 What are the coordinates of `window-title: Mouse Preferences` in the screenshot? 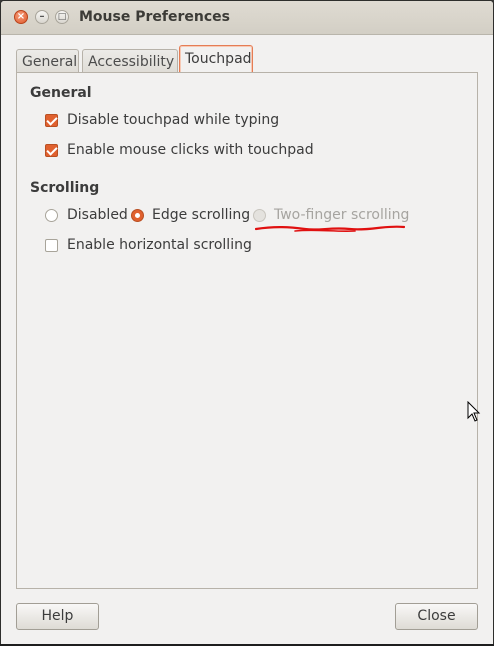 It's located at (154, 17).